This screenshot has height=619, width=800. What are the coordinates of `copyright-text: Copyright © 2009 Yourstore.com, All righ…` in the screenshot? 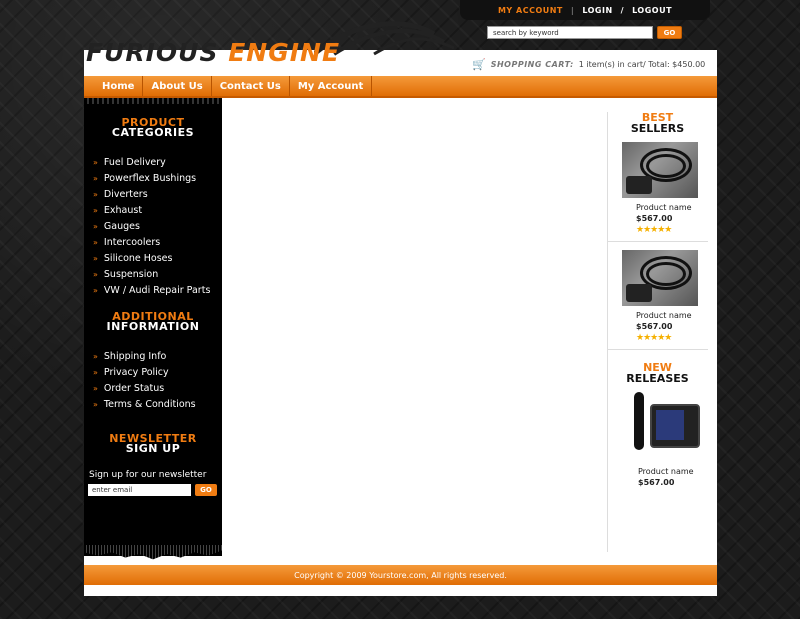 It's located at (400, 575).